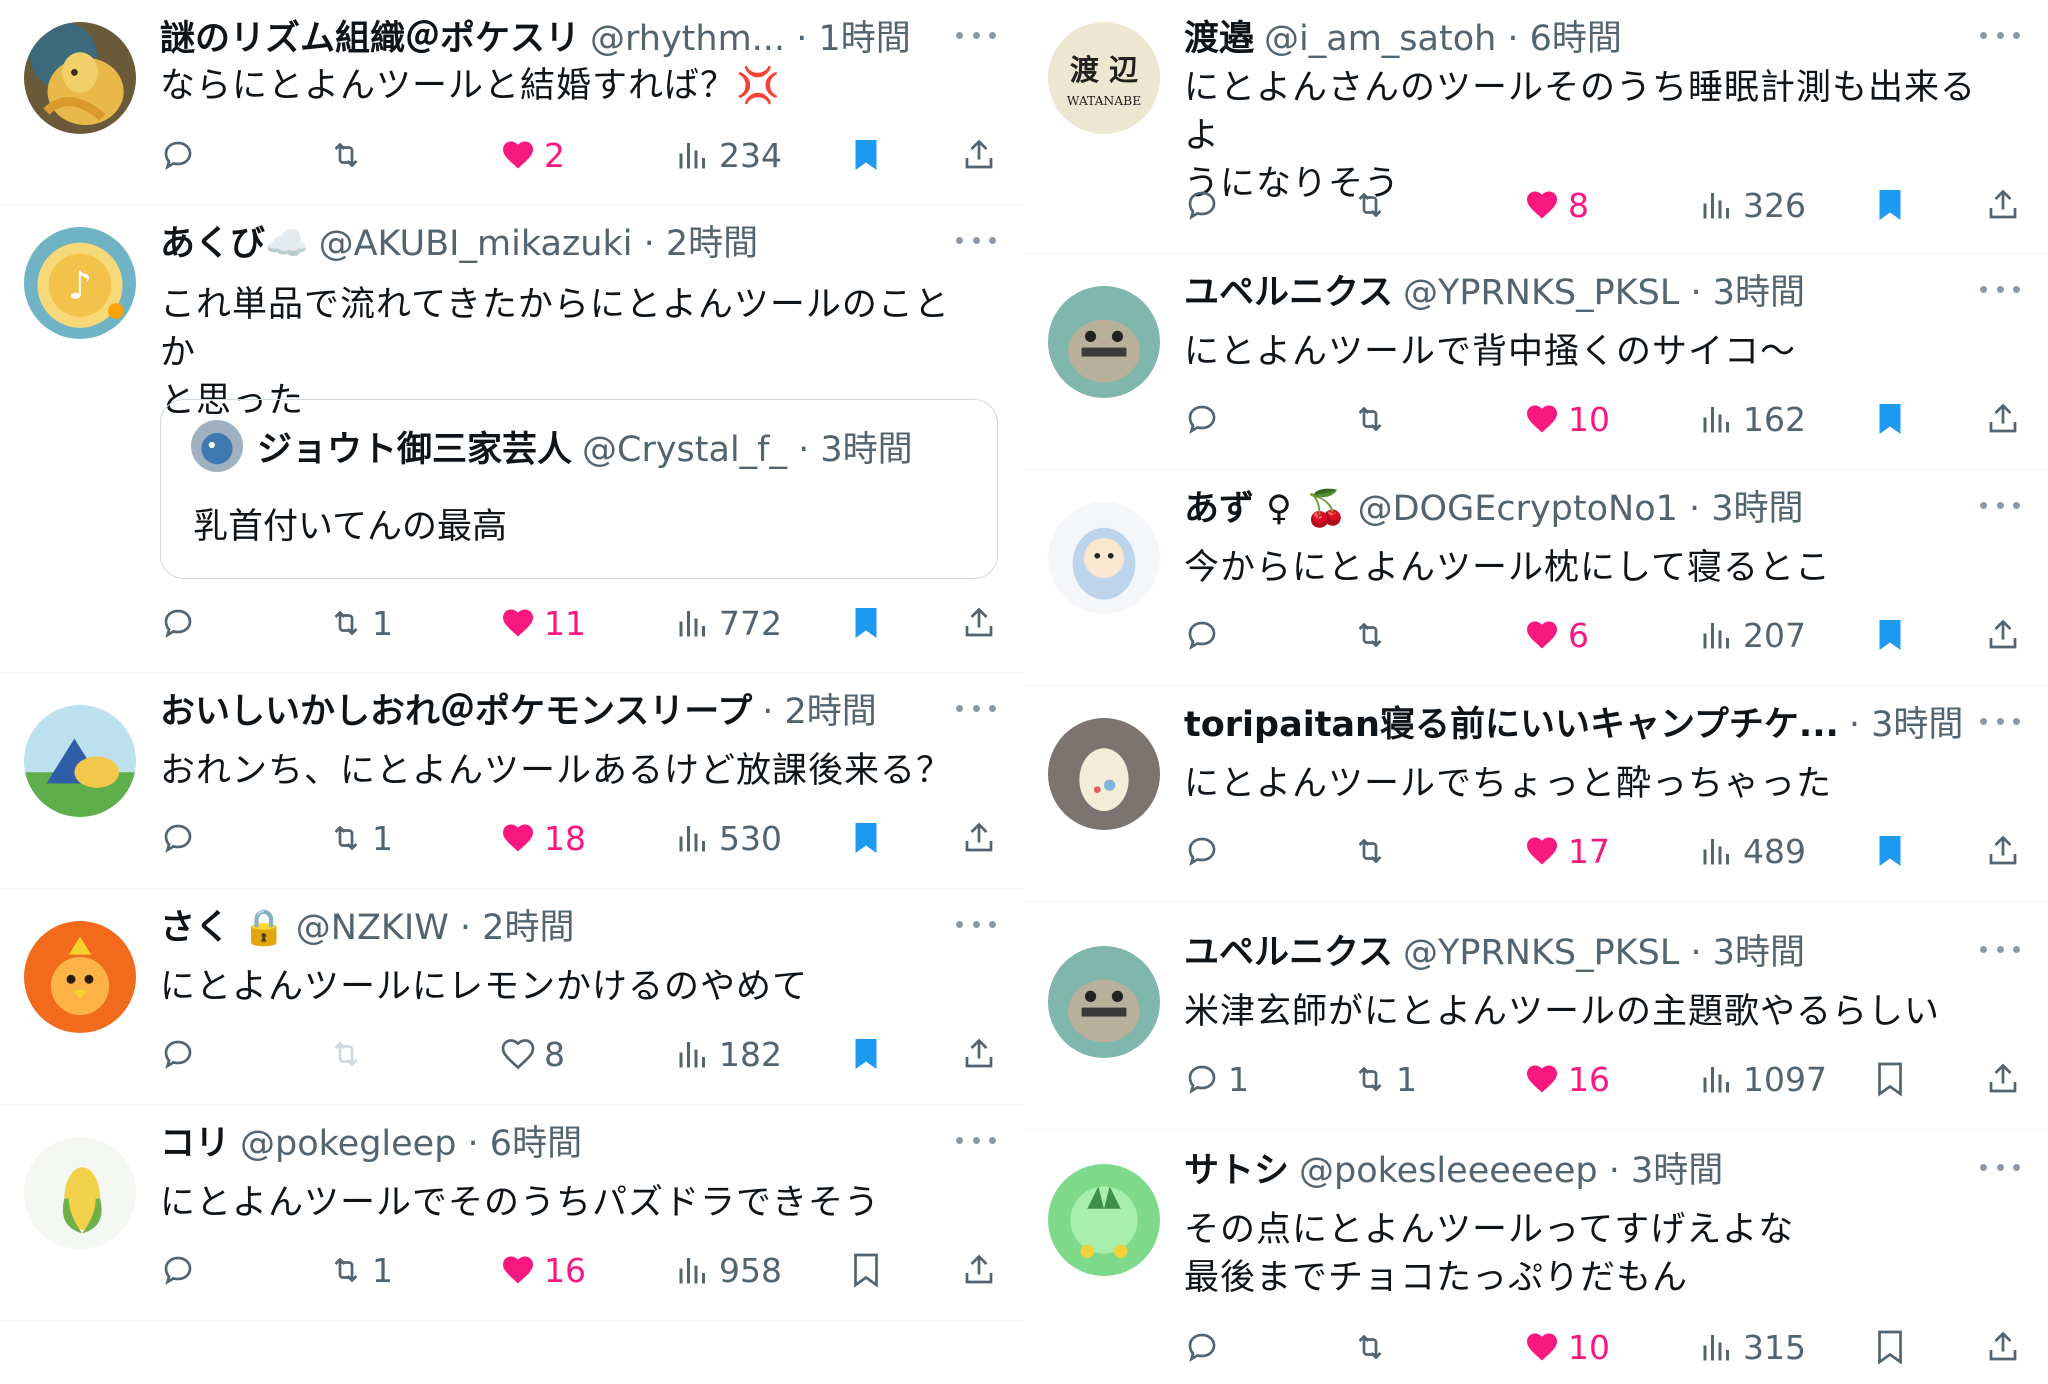 Image resolution: width=2048 pixels, height=1384 pixels. Describe the element at coordinates (750, 35) in the screenshot. I see `handle-time: @rhythm... · 1時間` at that location.